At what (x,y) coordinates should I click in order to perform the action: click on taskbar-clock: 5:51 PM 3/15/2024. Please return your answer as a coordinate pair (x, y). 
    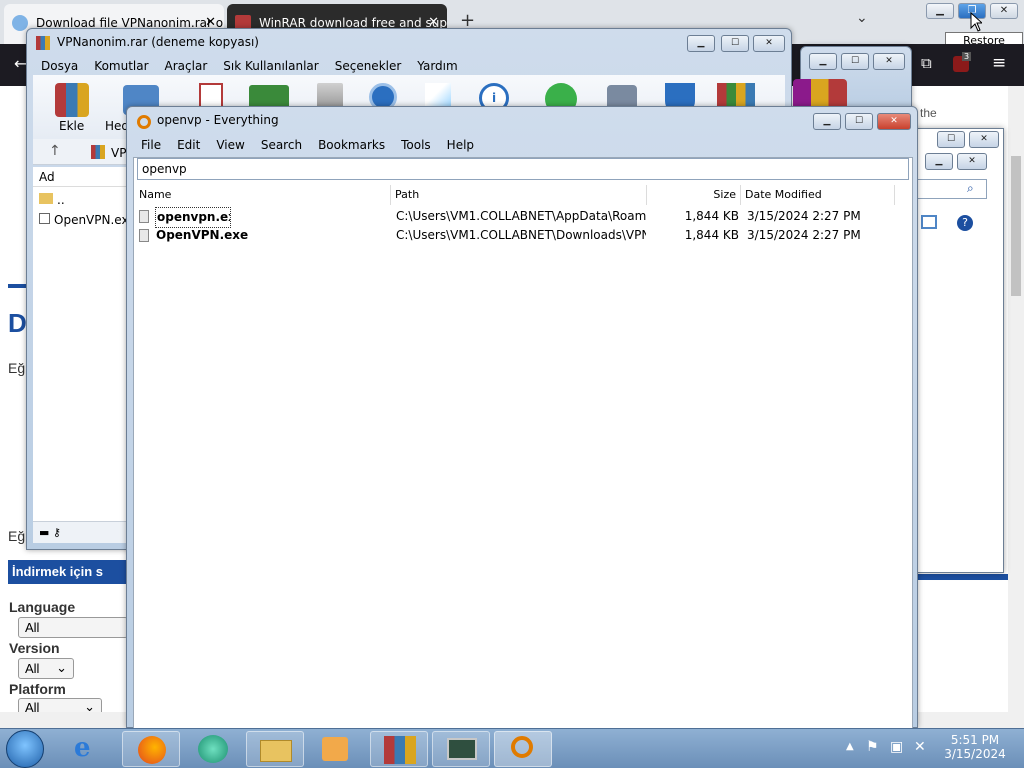
    Looking at the image, I should click on (975, 747).